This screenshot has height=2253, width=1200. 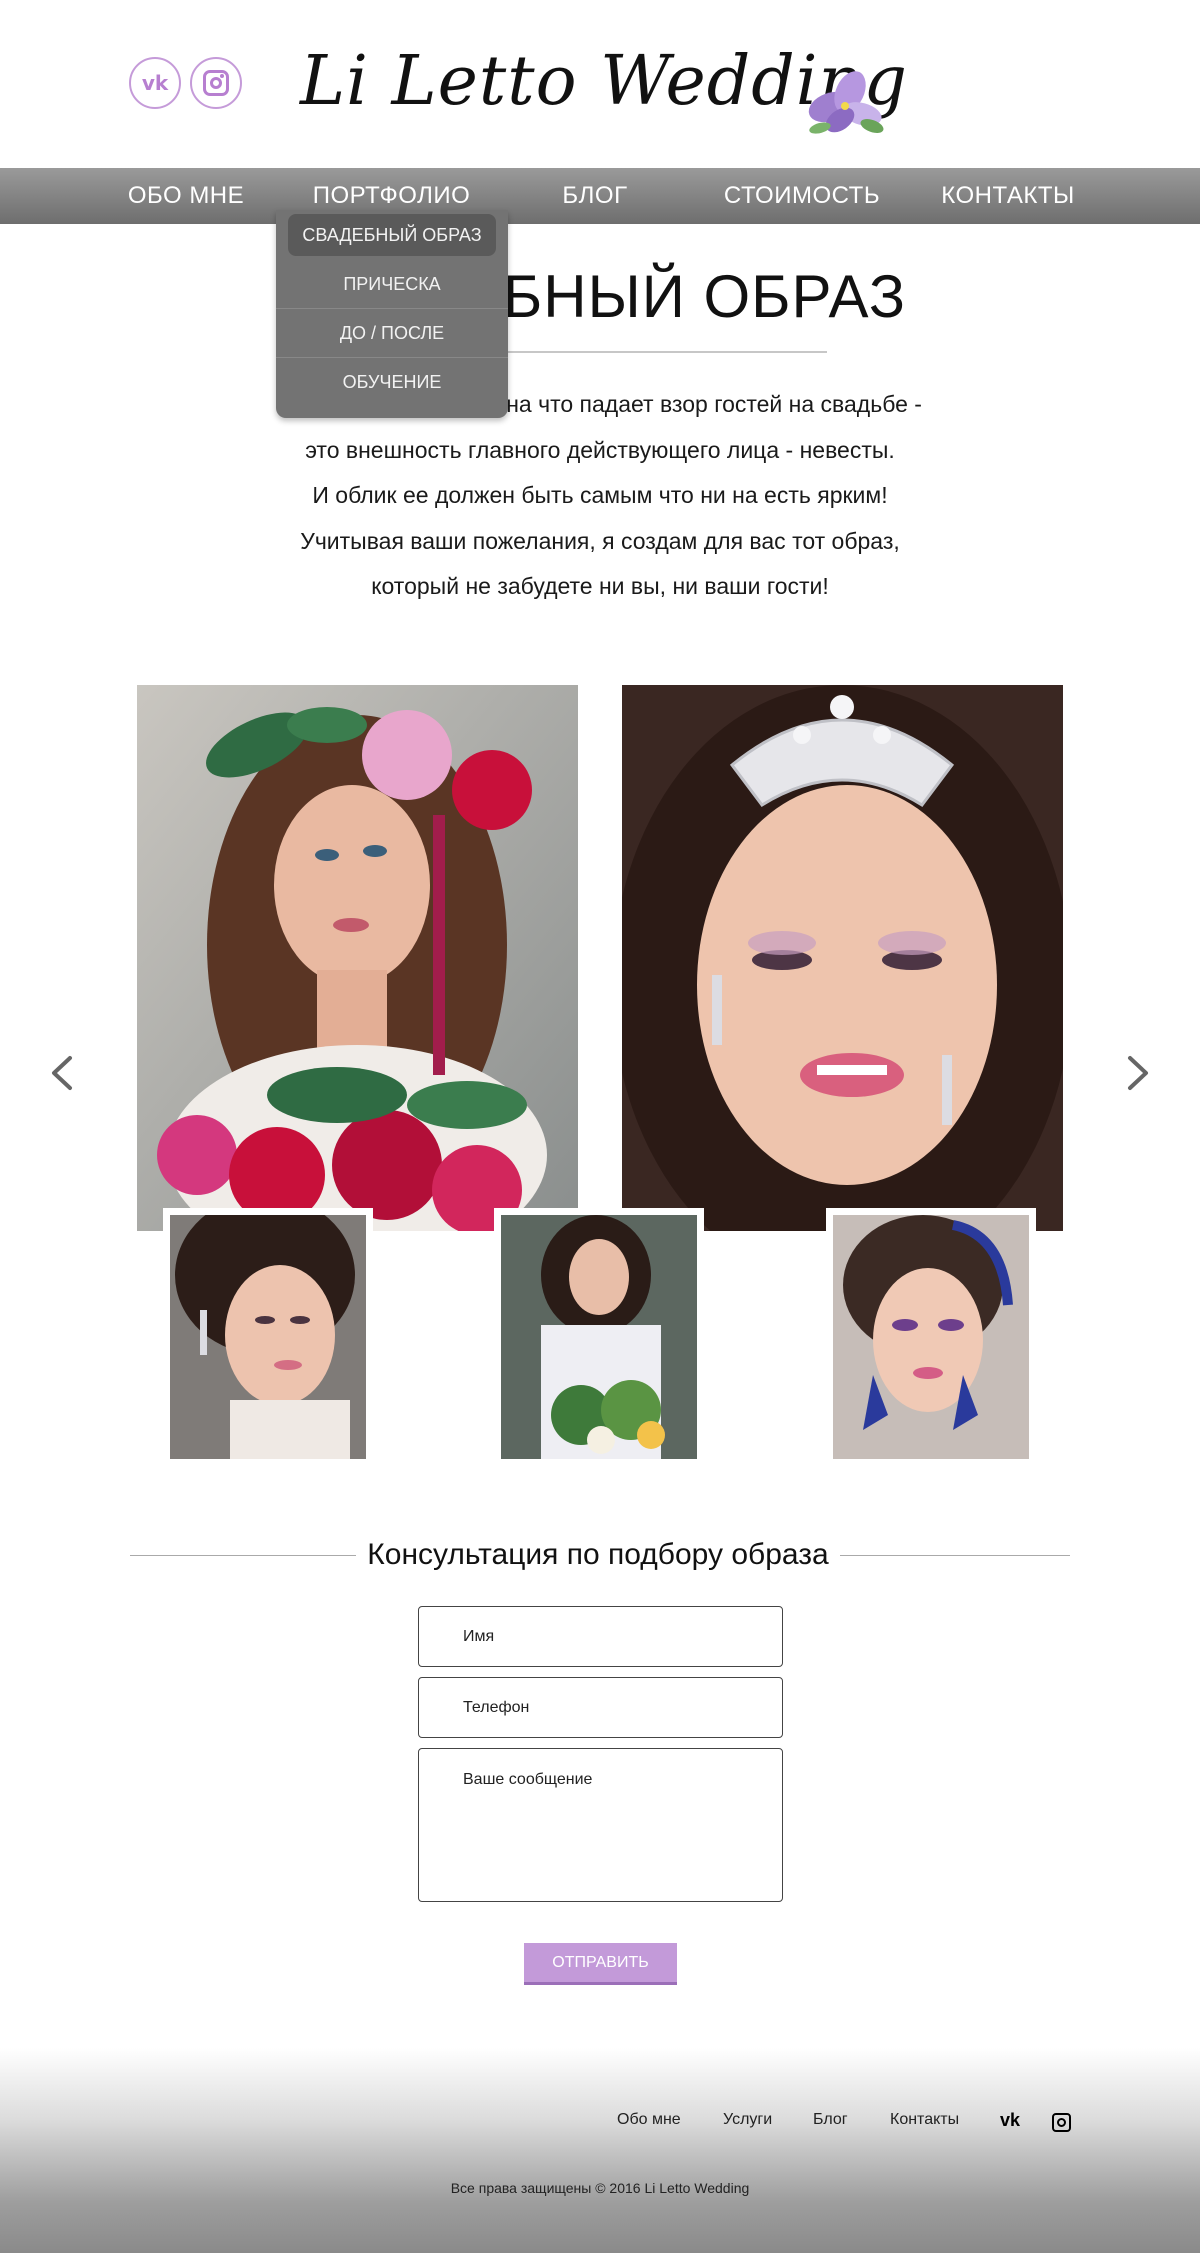 I want to click on nav-item-blog: БЛОГ, so click(x=595, y=196).